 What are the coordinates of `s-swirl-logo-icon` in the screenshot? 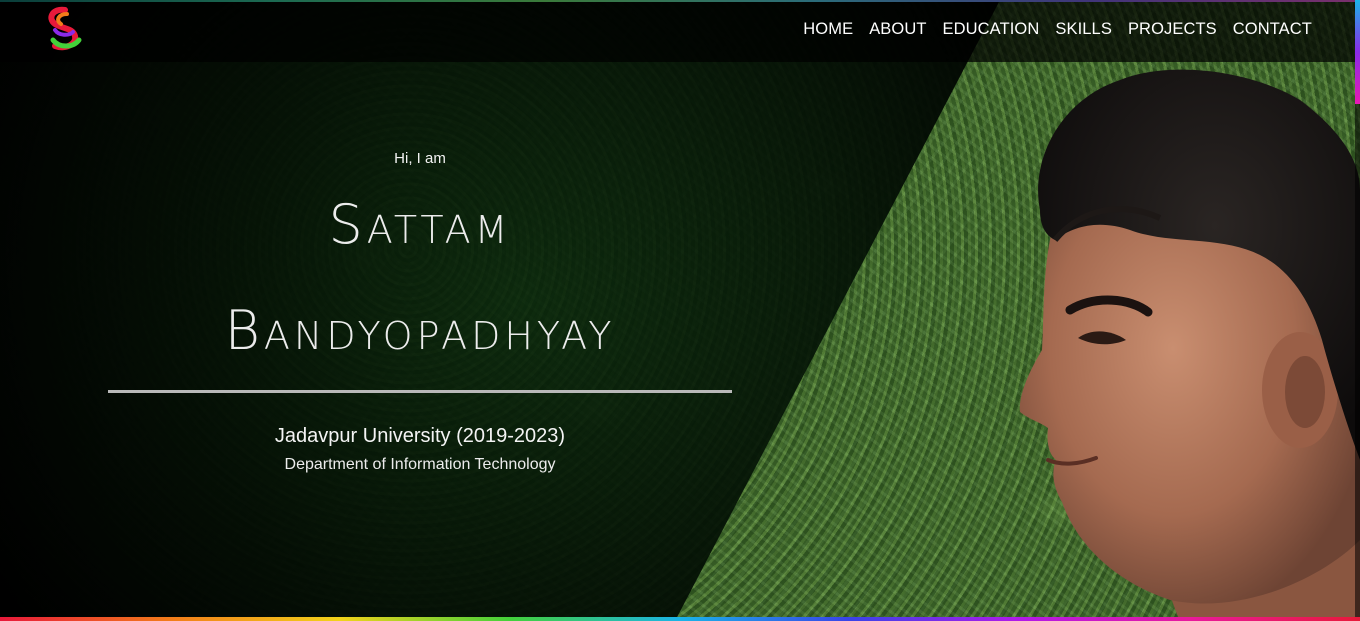 It's located at (63, 29).